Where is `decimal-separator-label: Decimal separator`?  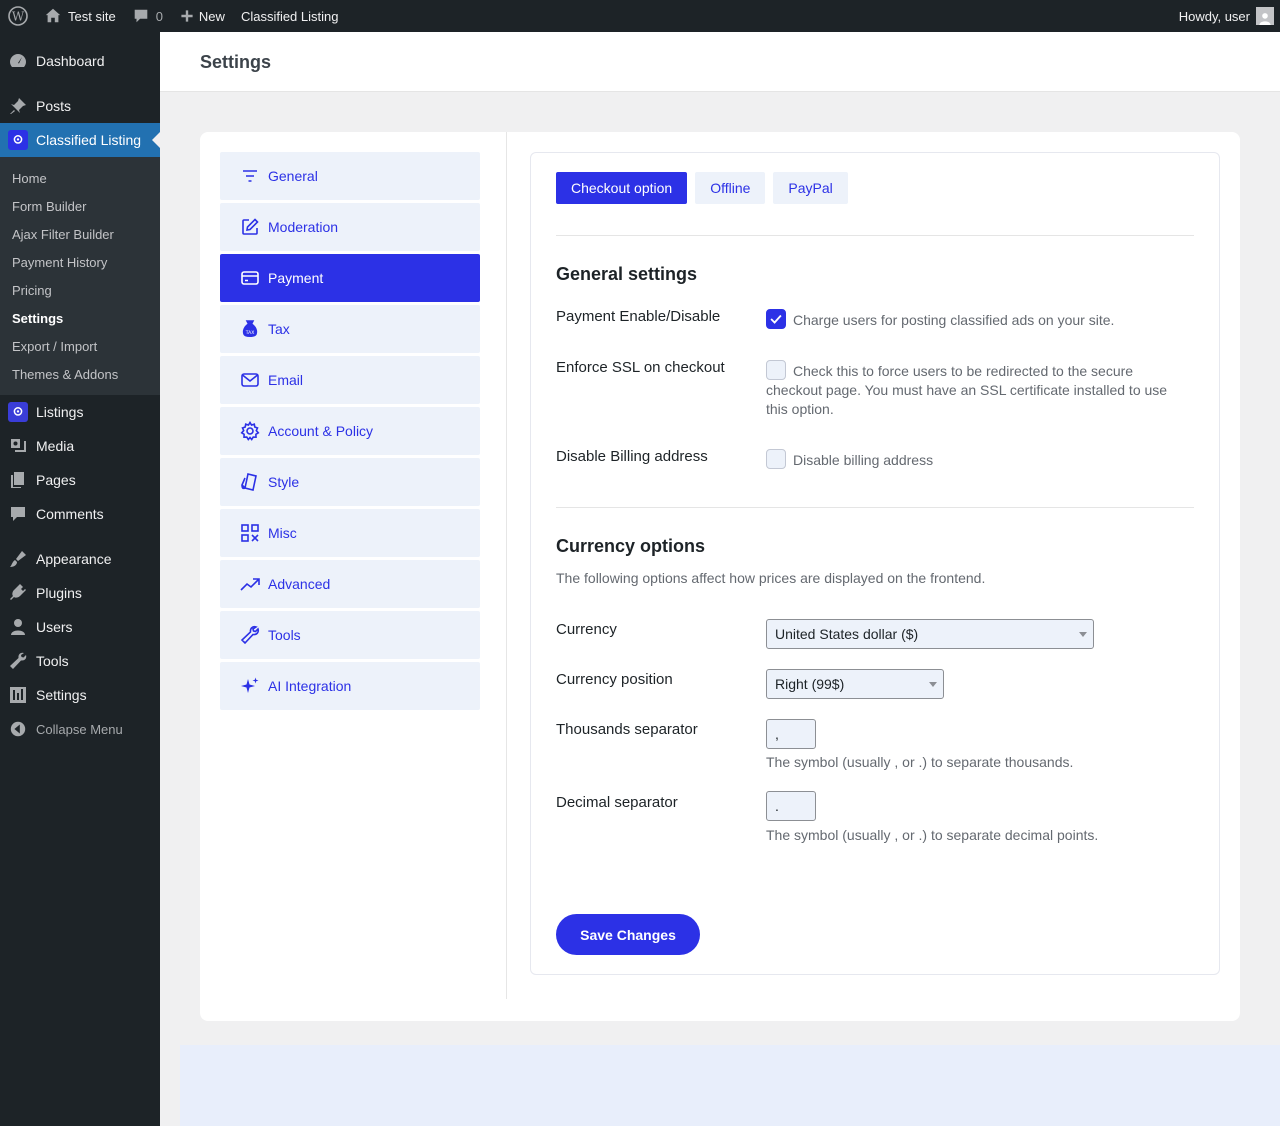
decimal-separator-label: Decimal separator is located at coordinates (617, 802).